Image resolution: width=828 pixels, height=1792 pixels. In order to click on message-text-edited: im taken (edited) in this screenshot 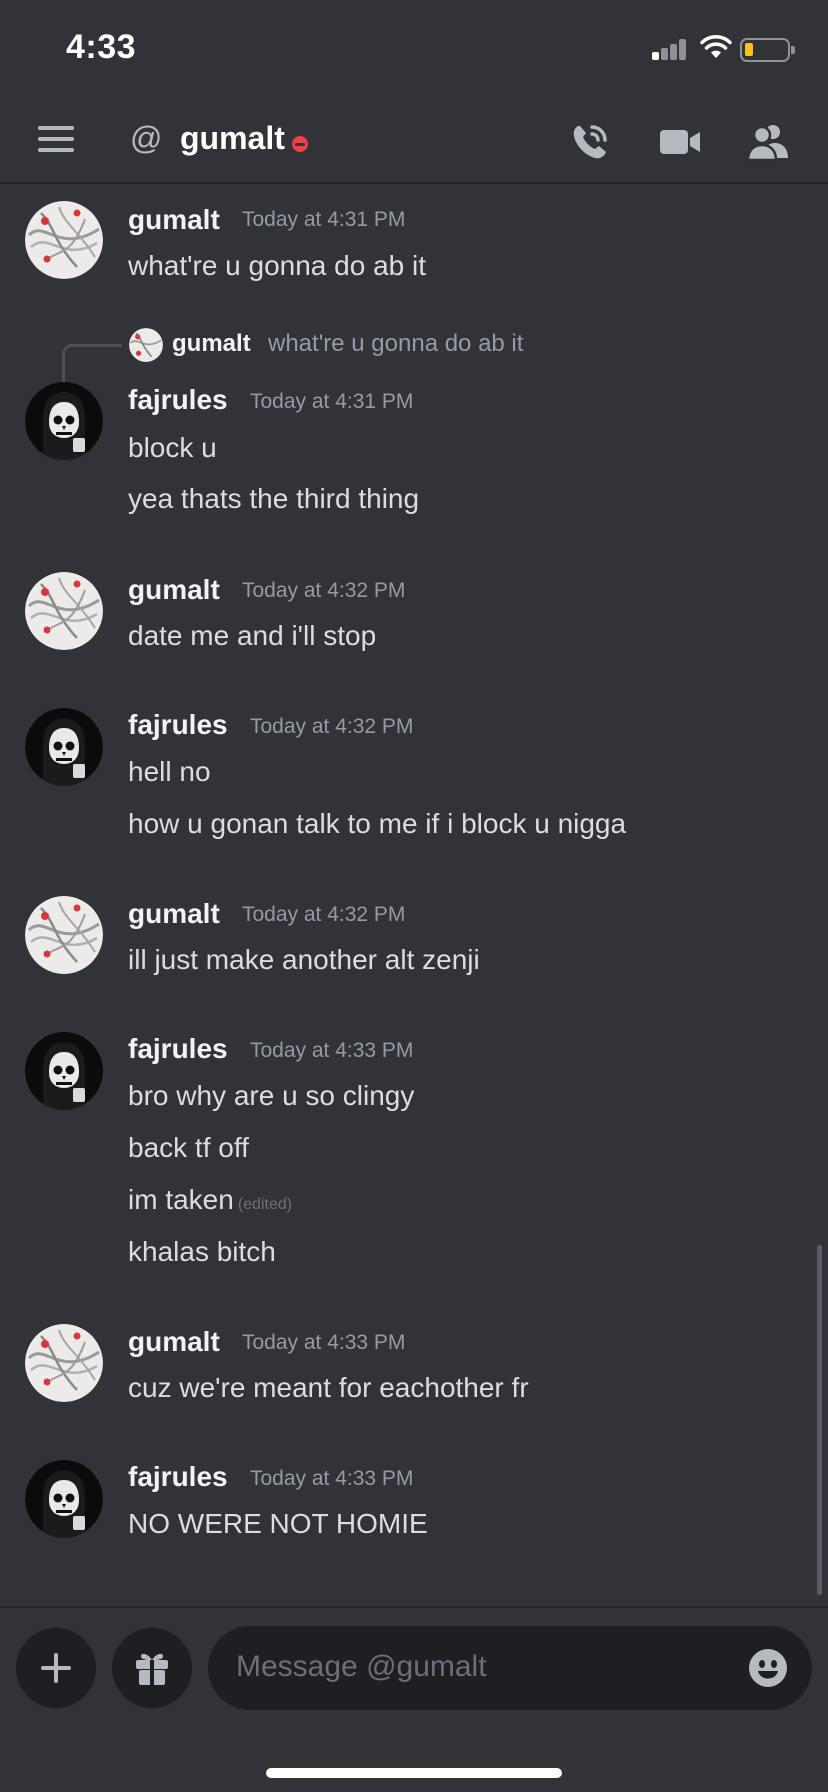, I will do `click(210, 1200)`.